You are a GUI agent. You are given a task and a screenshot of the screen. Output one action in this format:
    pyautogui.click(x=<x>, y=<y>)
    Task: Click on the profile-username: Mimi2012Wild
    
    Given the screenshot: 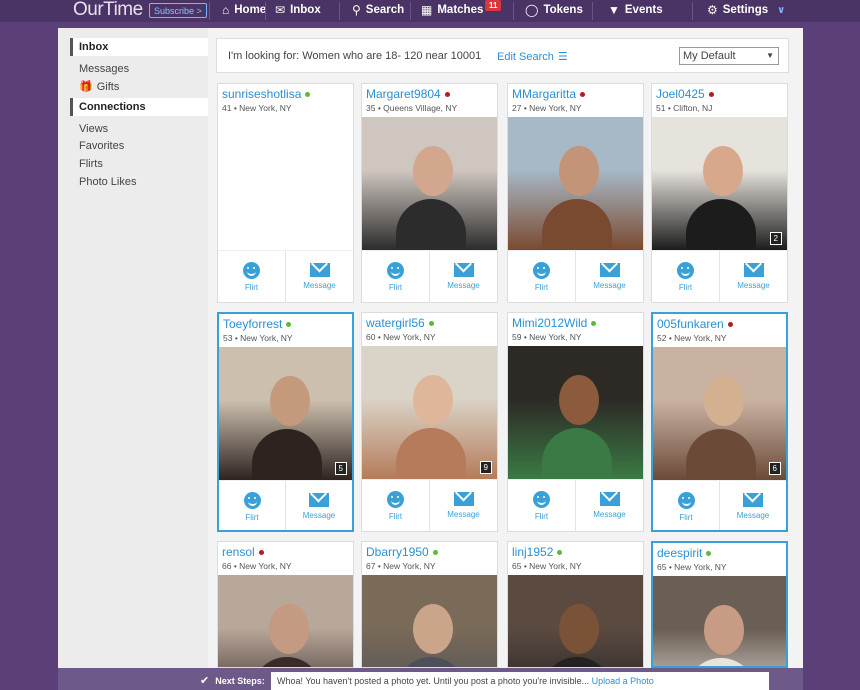 What is the action you would take?
    pyautogui.click(x=554, y=323)
    